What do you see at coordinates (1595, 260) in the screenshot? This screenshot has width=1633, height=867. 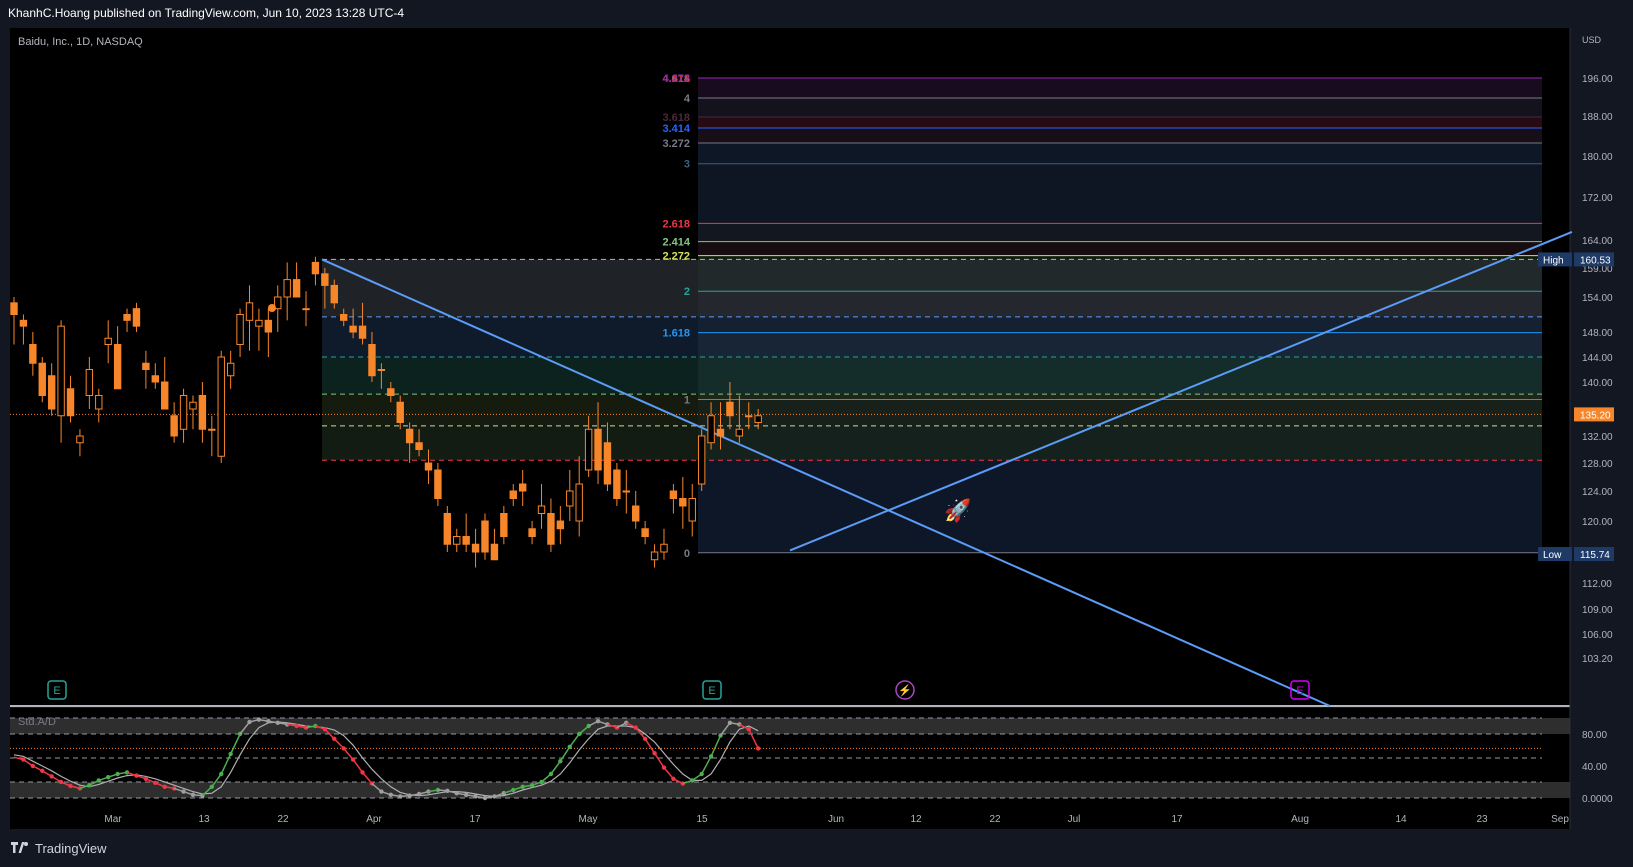 I see `high-marker-value: 160.53` at bounding box center [1595, 260].